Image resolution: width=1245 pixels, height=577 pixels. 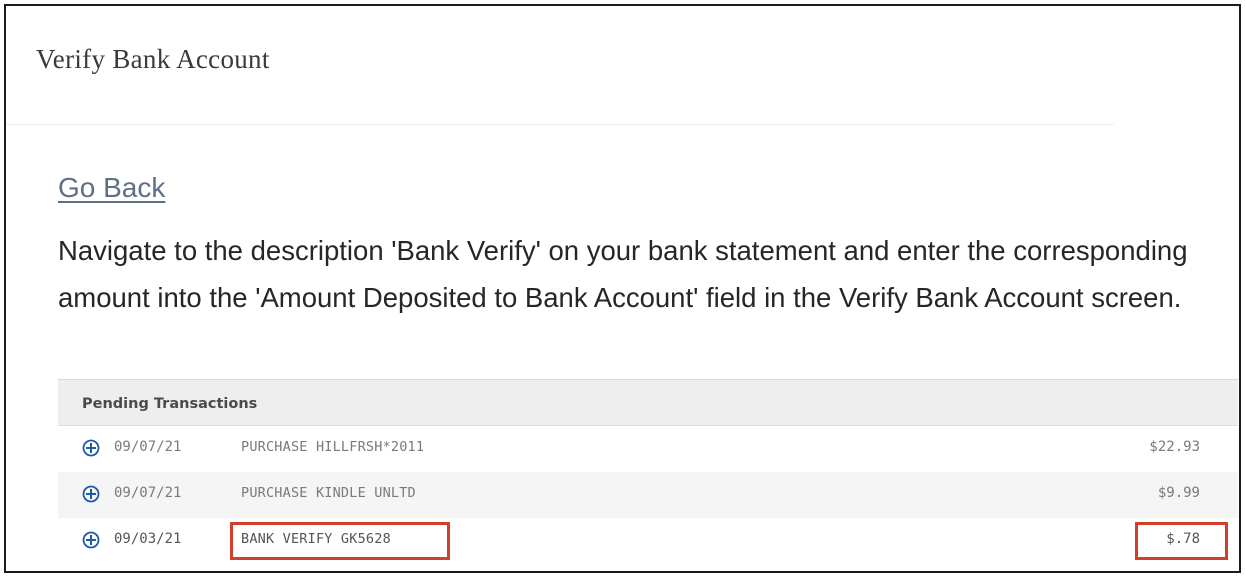 What do you see at coordinates (648, 402) in the screenshot?
I see `table-header: Pending Transactions` at bounding box center [648, 402].